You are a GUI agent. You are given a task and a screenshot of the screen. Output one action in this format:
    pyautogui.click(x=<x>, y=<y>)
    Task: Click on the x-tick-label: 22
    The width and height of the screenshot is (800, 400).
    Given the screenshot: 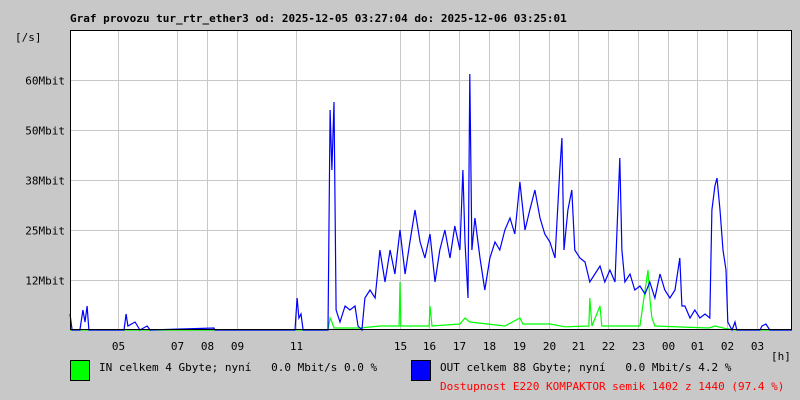 What is the action you would take?
    pyautogui.click(x=608, y=346)
    